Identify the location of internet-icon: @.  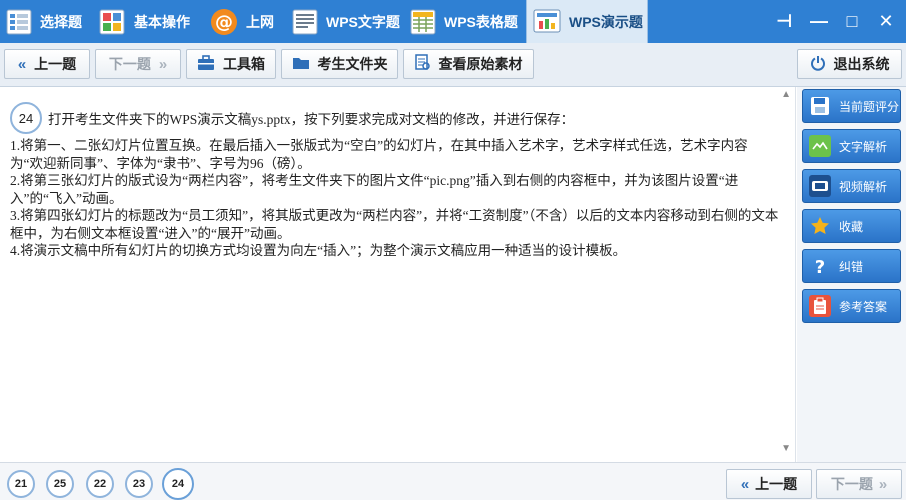
(224, 22).